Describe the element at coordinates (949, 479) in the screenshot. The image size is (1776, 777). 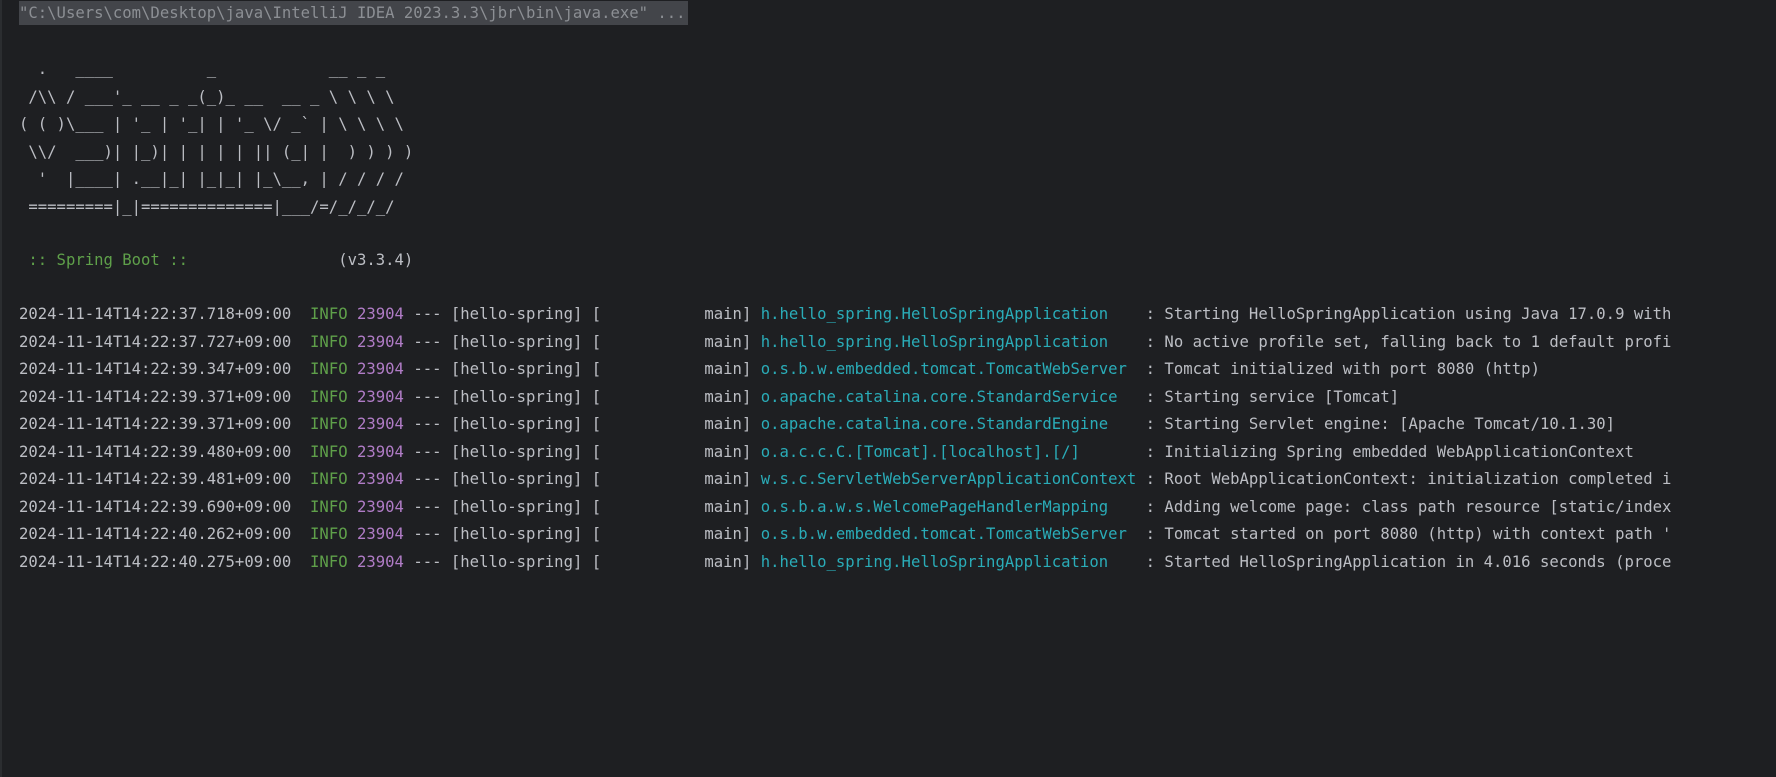
I see `log-logger: w.s.c.ServletWebServerApplicationContext` at that location.